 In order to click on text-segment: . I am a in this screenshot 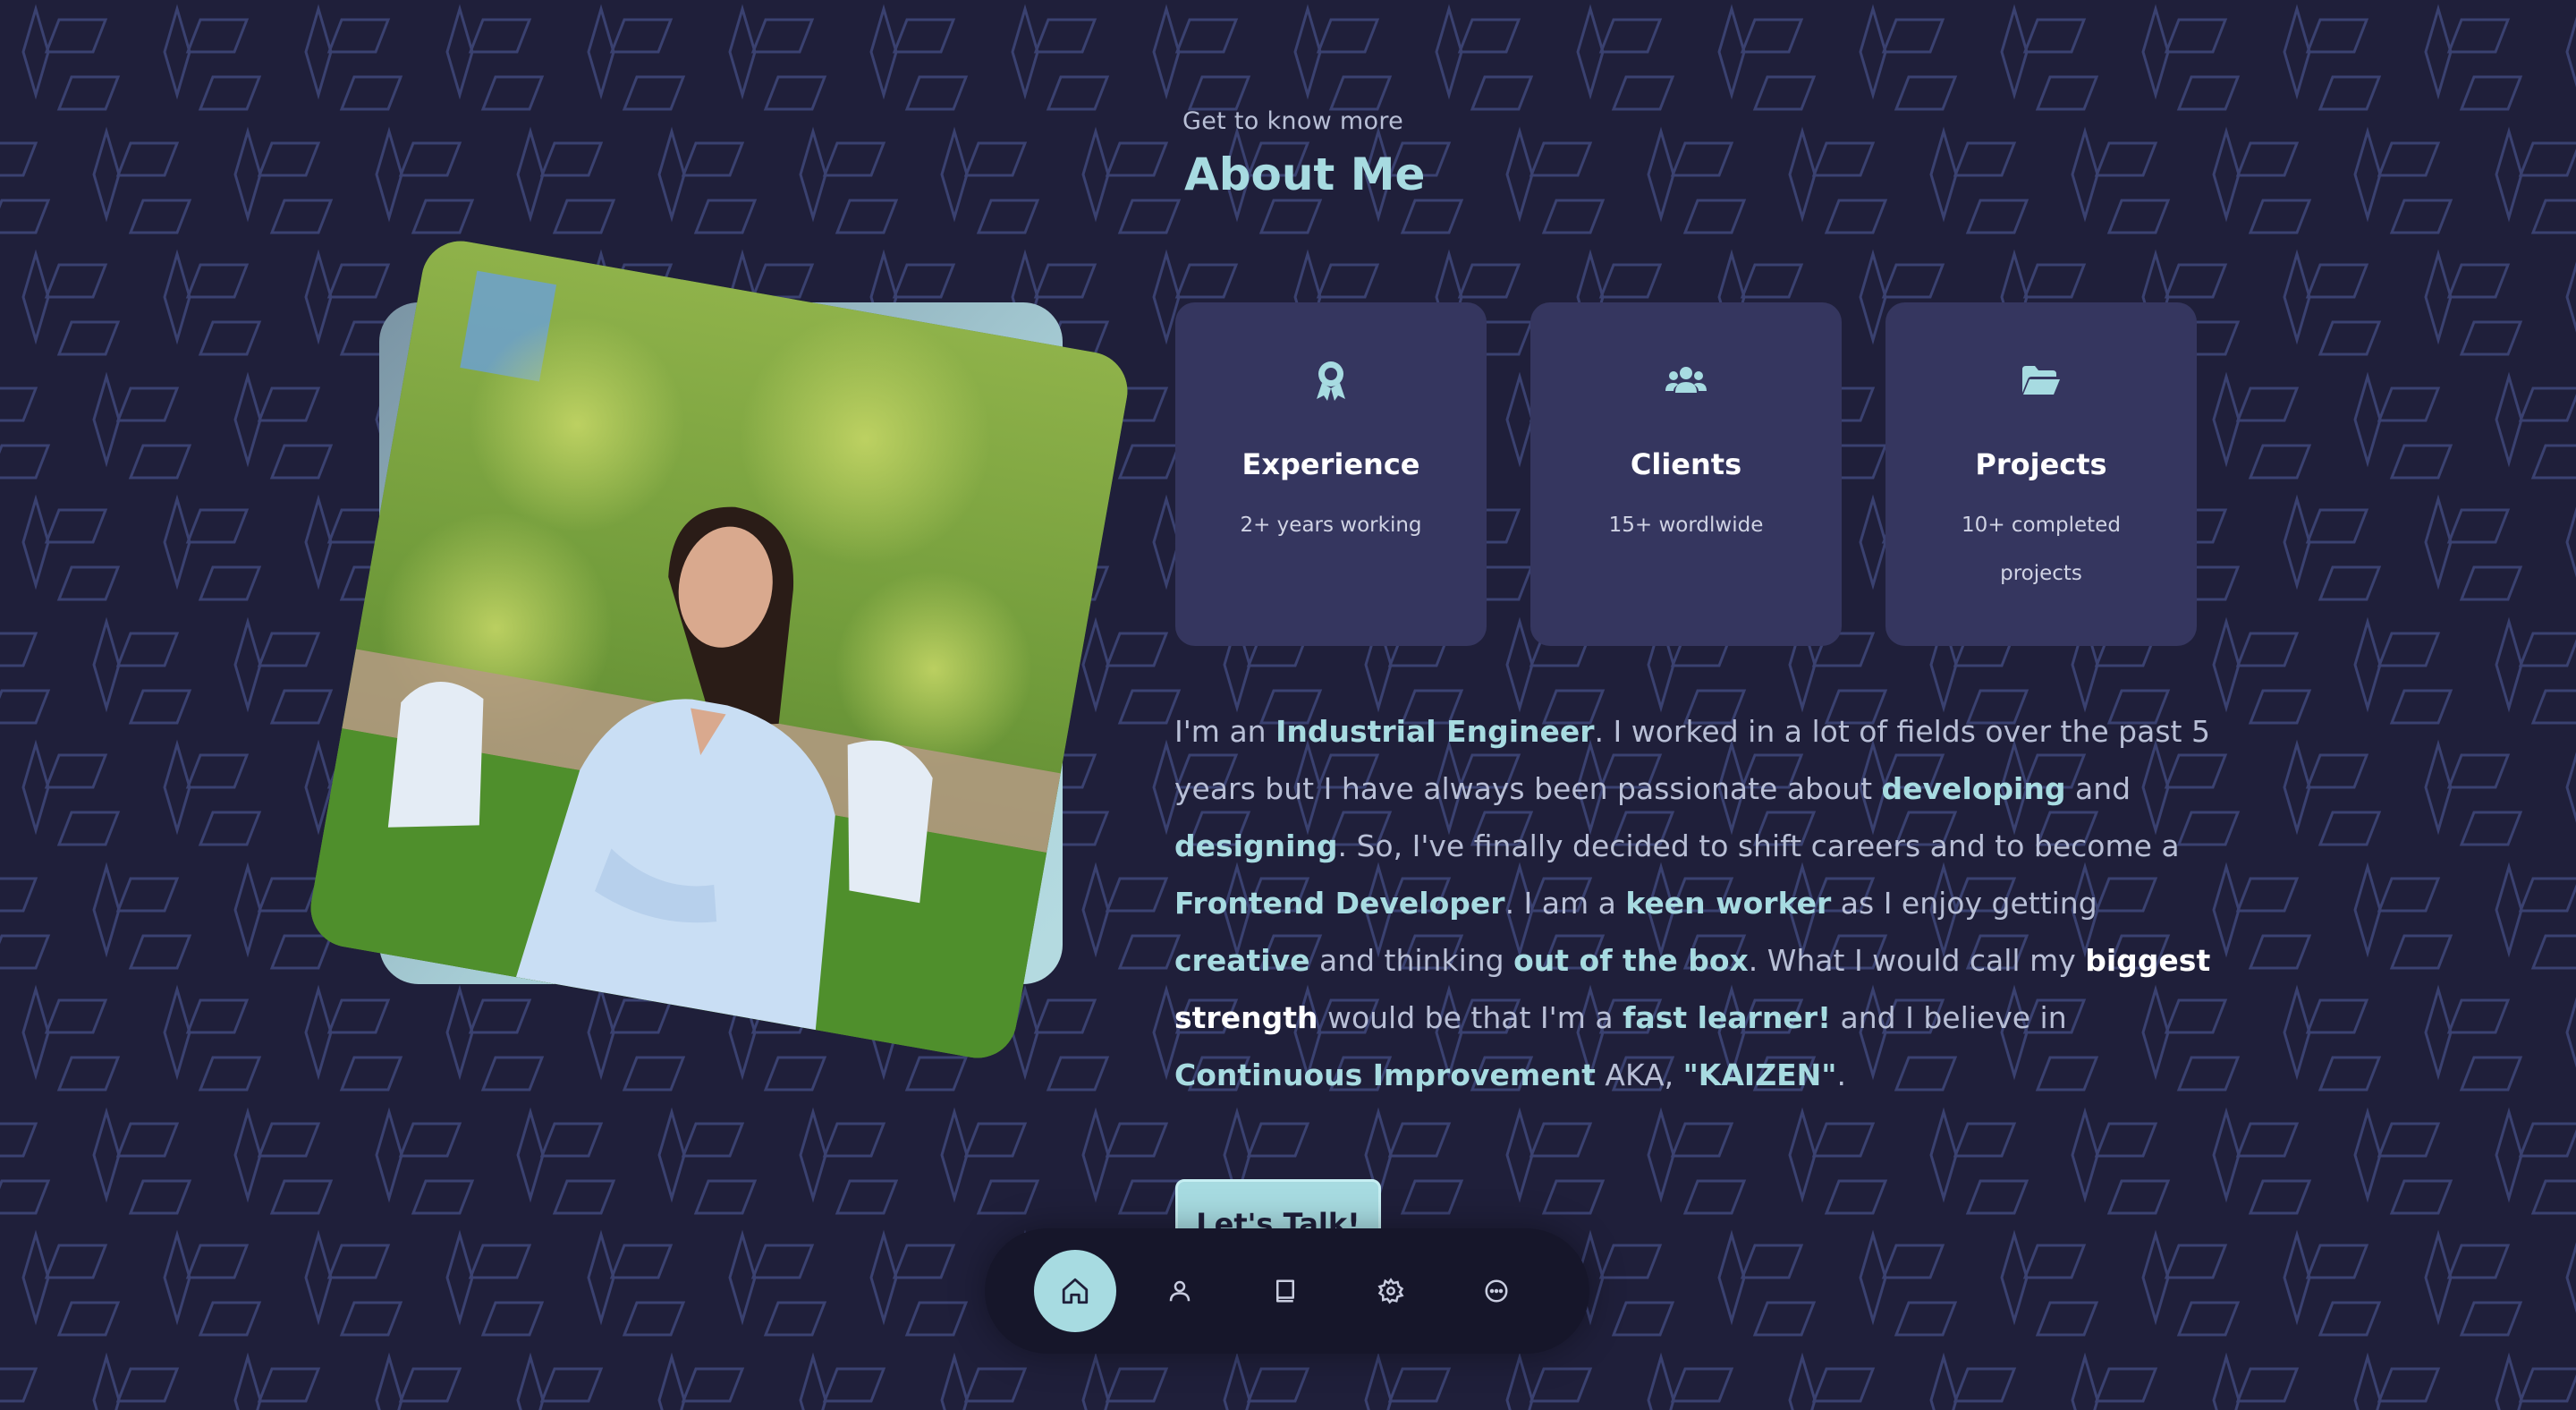, I will do `click(1565, 904)`.